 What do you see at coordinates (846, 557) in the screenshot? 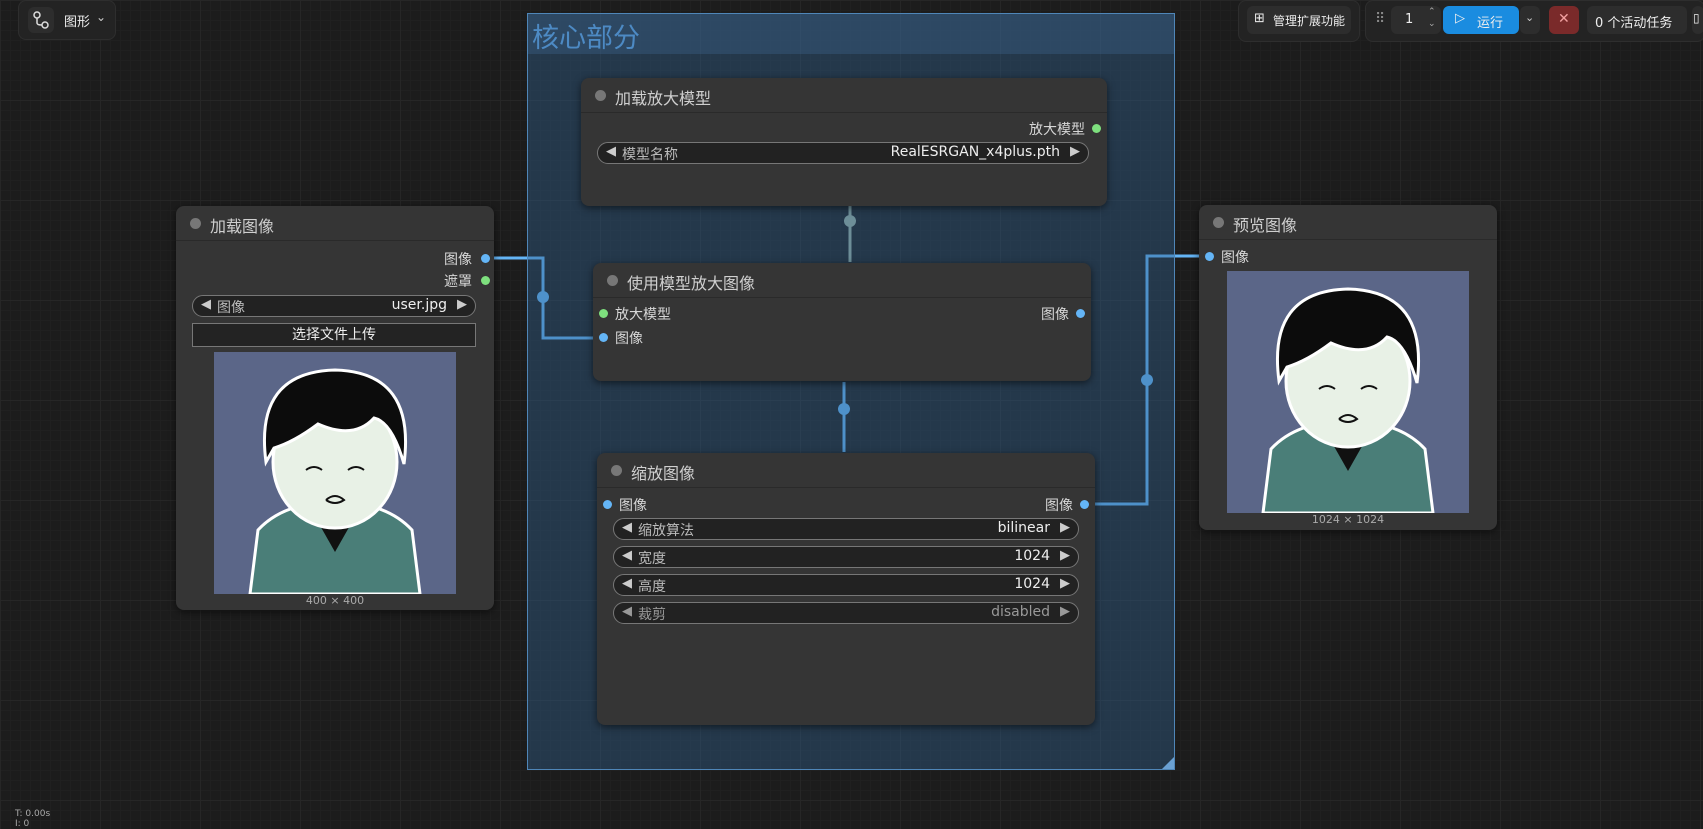
I see `width-widget: ◀ 宽度 1024 ▶` at bounding box center [846, 557].